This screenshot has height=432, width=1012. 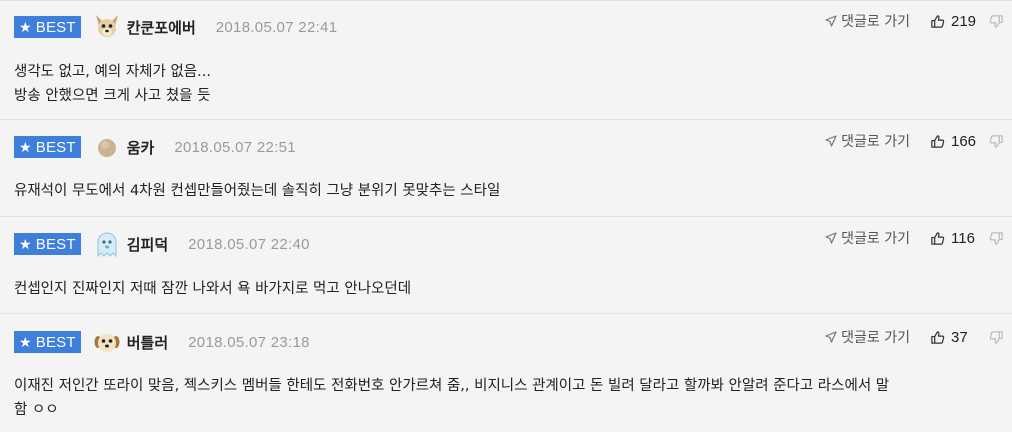 I want to click on like-count: 166, so click(x=964, y=141).